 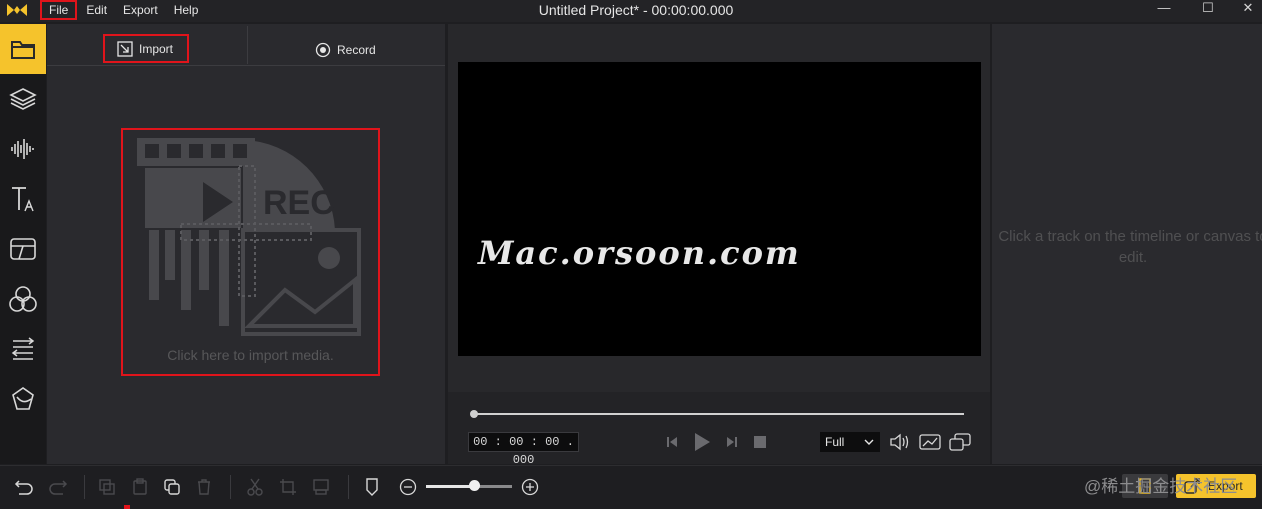 I want to click on scrub-handle, so click(x=474, y=414).